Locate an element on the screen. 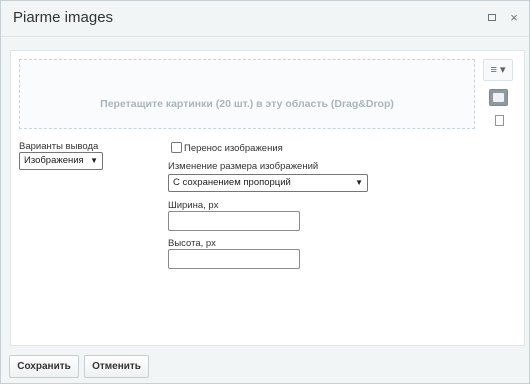 The height and width of the screenshot is (384, 530). width-input is located at coordinates (234, 221).